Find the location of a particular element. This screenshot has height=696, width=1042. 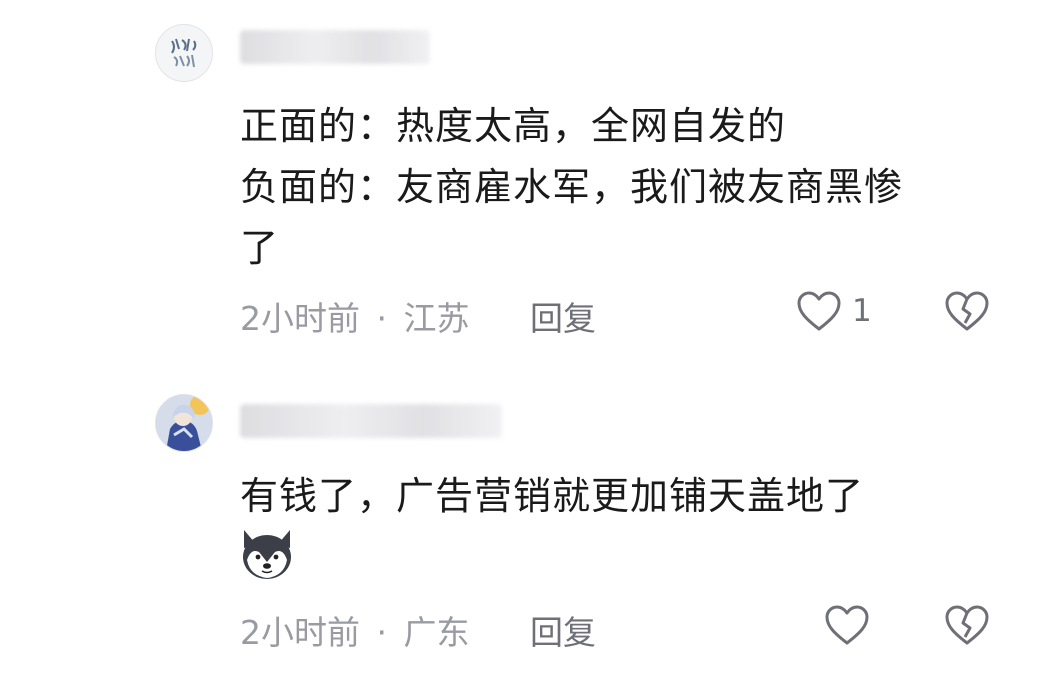

comment-meta: 2小时前 · 广东 is located at coordinates (355, 630).